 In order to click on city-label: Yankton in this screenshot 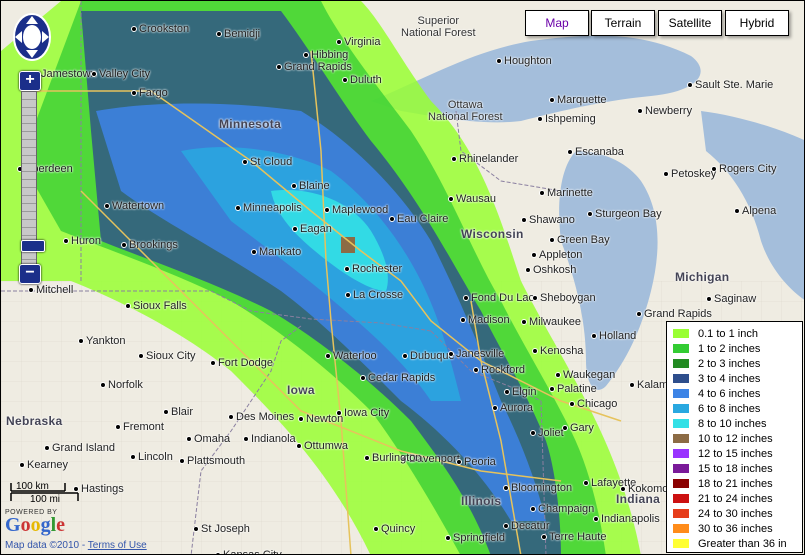, I will do `click(106, 341)`.